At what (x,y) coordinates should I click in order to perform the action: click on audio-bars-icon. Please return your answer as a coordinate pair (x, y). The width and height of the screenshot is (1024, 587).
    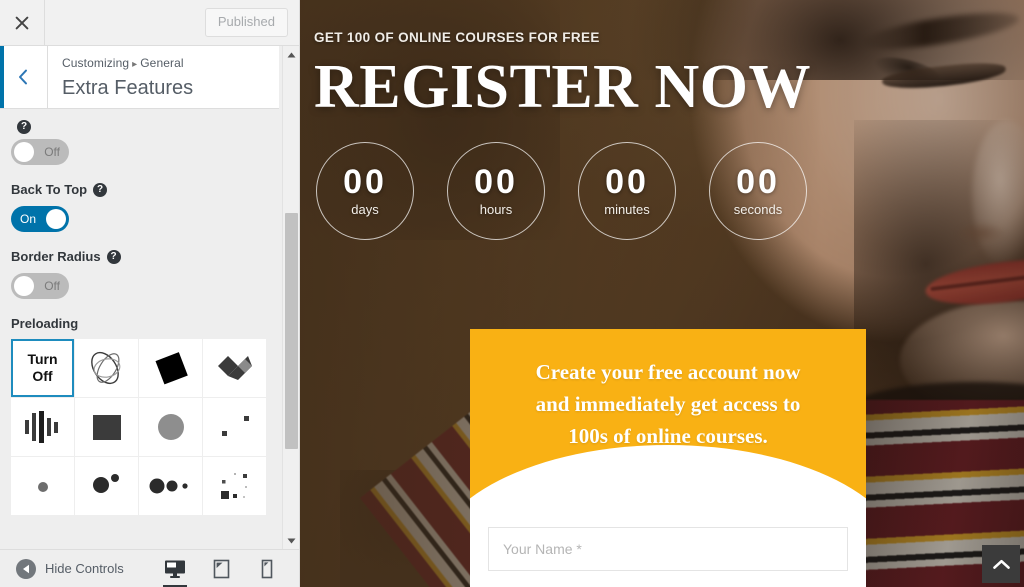
    Looking at the image, I should click on (41, 427).